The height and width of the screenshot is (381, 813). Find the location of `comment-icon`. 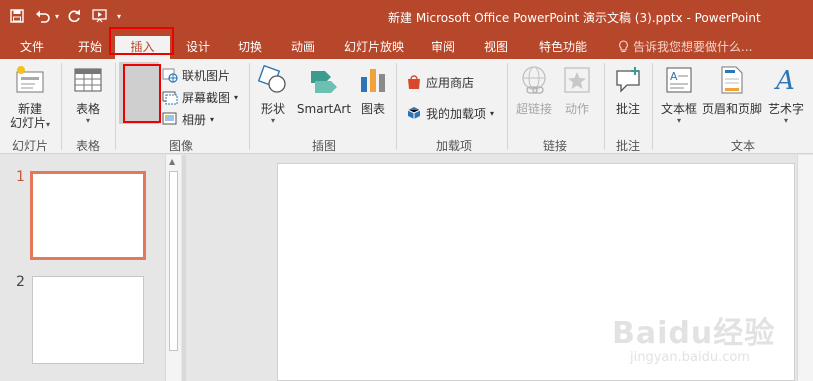

comment-icon is located at coordinates (628, 81).